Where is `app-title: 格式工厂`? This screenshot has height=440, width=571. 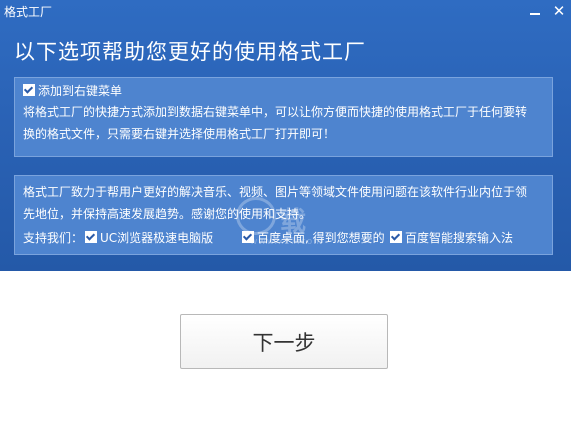 app-title: 格式工厂 is located at coordinates (28, 12).